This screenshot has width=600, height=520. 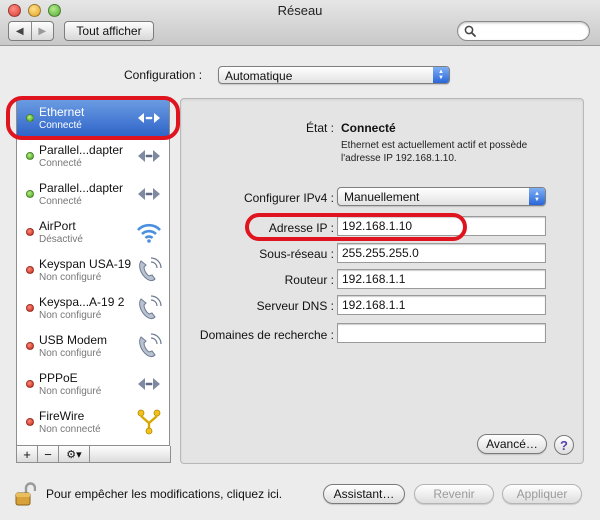 I want to click on dns-field, so click(x=441, y=305).